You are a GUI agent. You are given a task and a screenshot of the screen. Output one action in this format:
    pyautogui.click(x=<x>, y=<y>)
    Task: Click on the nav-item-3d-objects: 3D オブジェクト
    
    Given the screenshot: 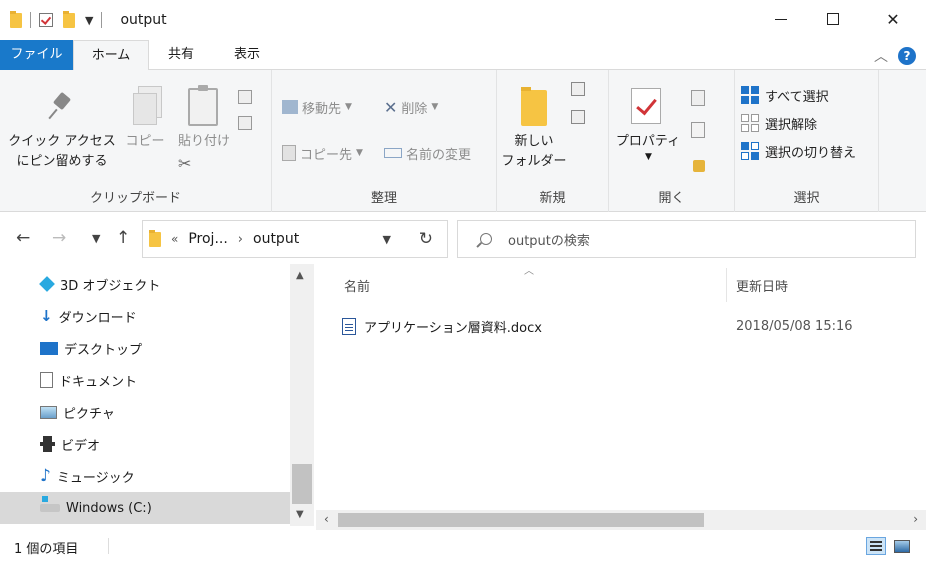 What is the action you would take?
    pyautogui.click(x=99, y=284)
    